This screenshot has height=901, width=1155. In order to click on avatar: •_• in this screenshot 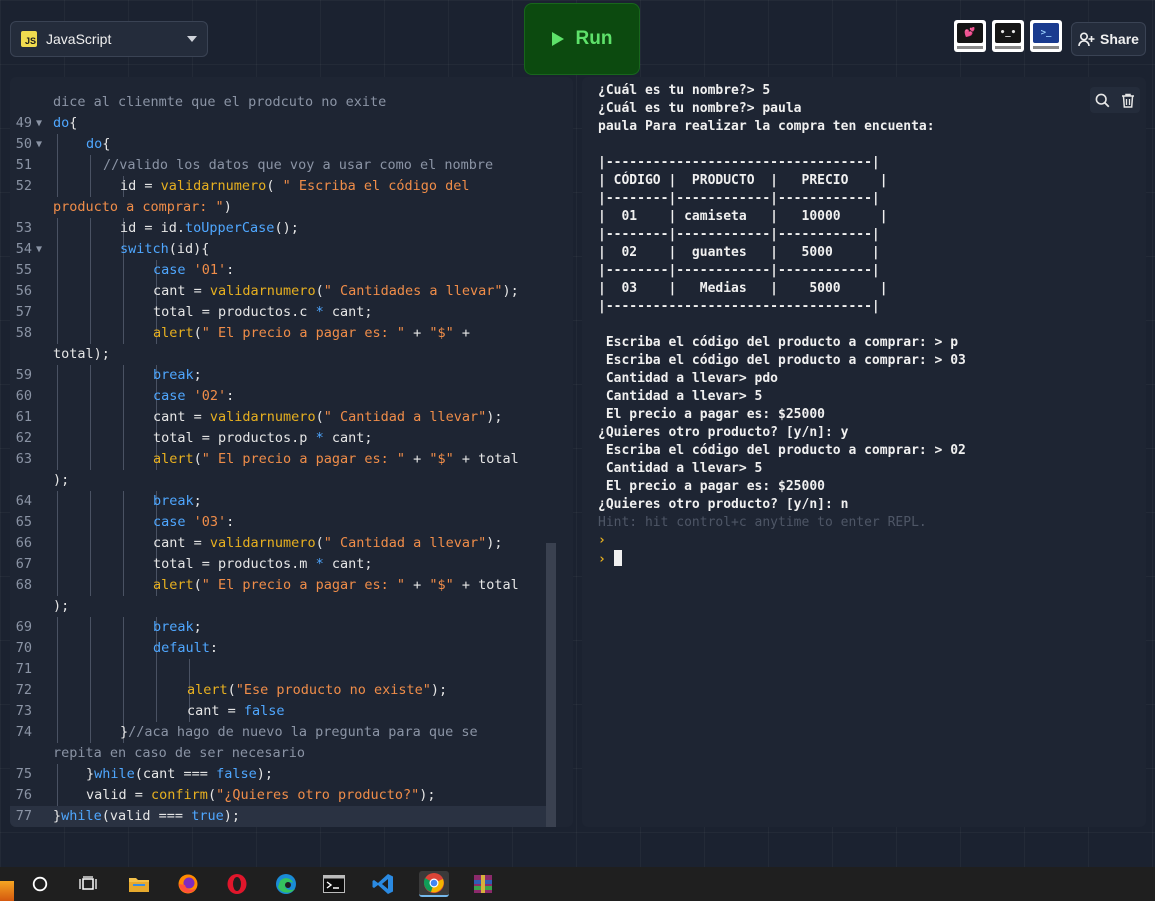, I will do `click(1008, 36)`.